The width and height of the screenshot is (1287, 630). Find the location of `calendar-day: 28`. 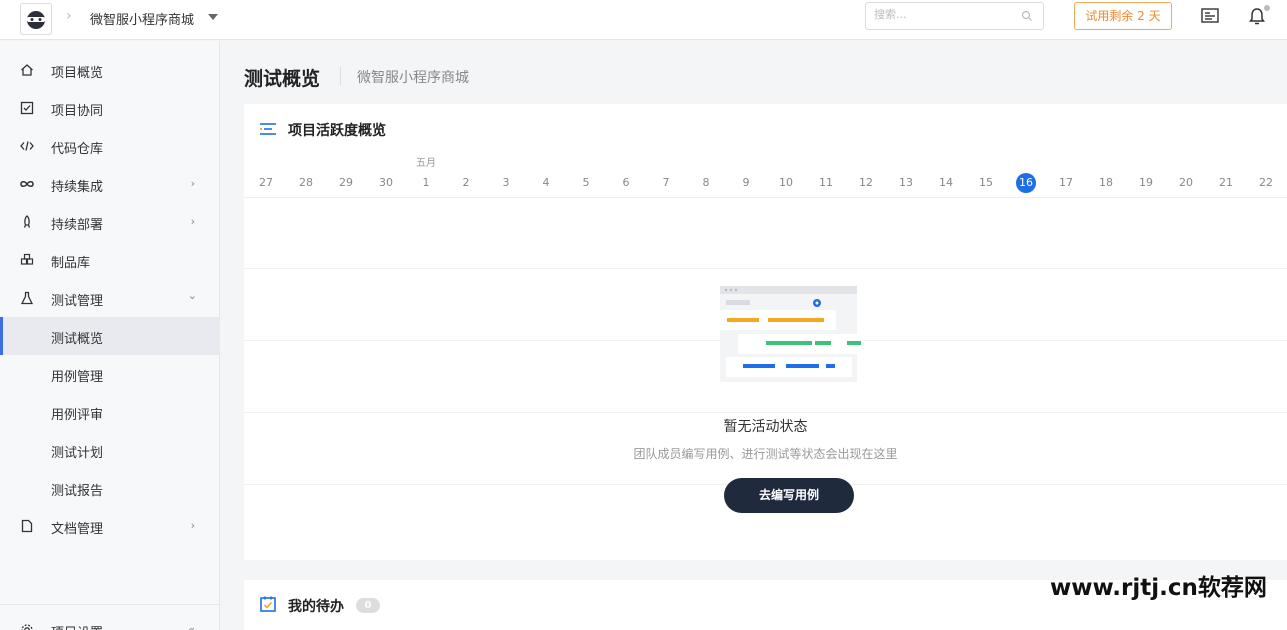

calendar-day: 28 is located at coordinates (306, 183).